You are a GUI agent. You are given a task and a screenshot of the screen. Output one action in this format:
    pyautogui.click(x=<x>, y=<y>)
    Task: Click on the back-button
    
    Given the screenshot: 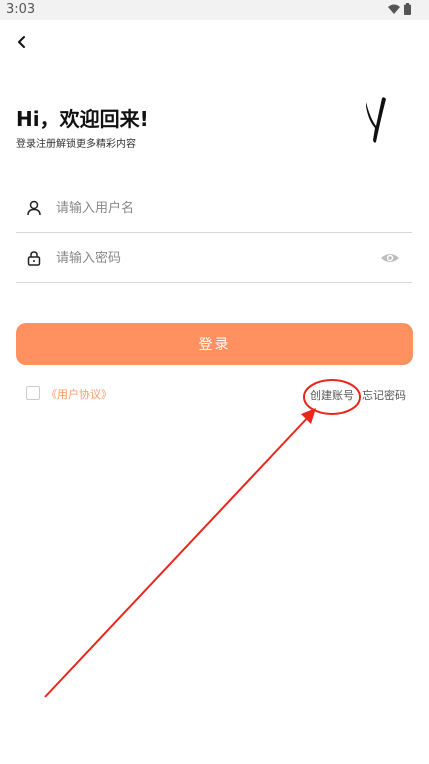 What is the action you would take?
    pyautogui.click(x=24, y=42)
    